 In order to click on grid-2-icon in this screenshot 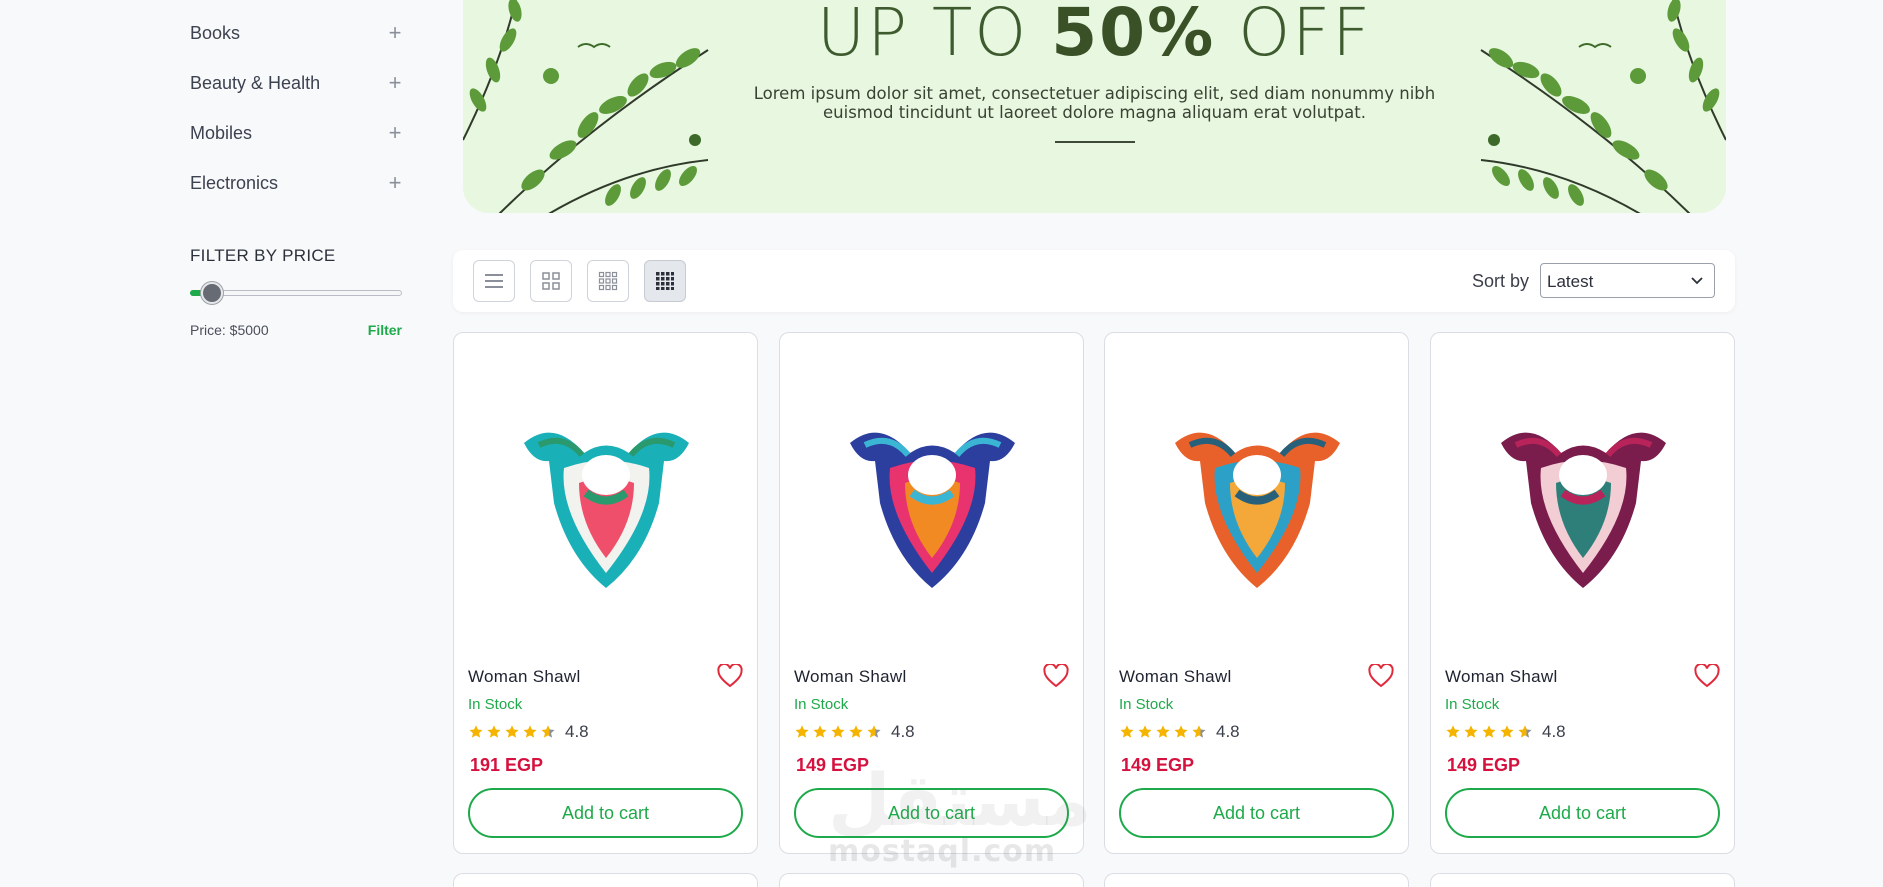, I will do `click(551, 281)`.